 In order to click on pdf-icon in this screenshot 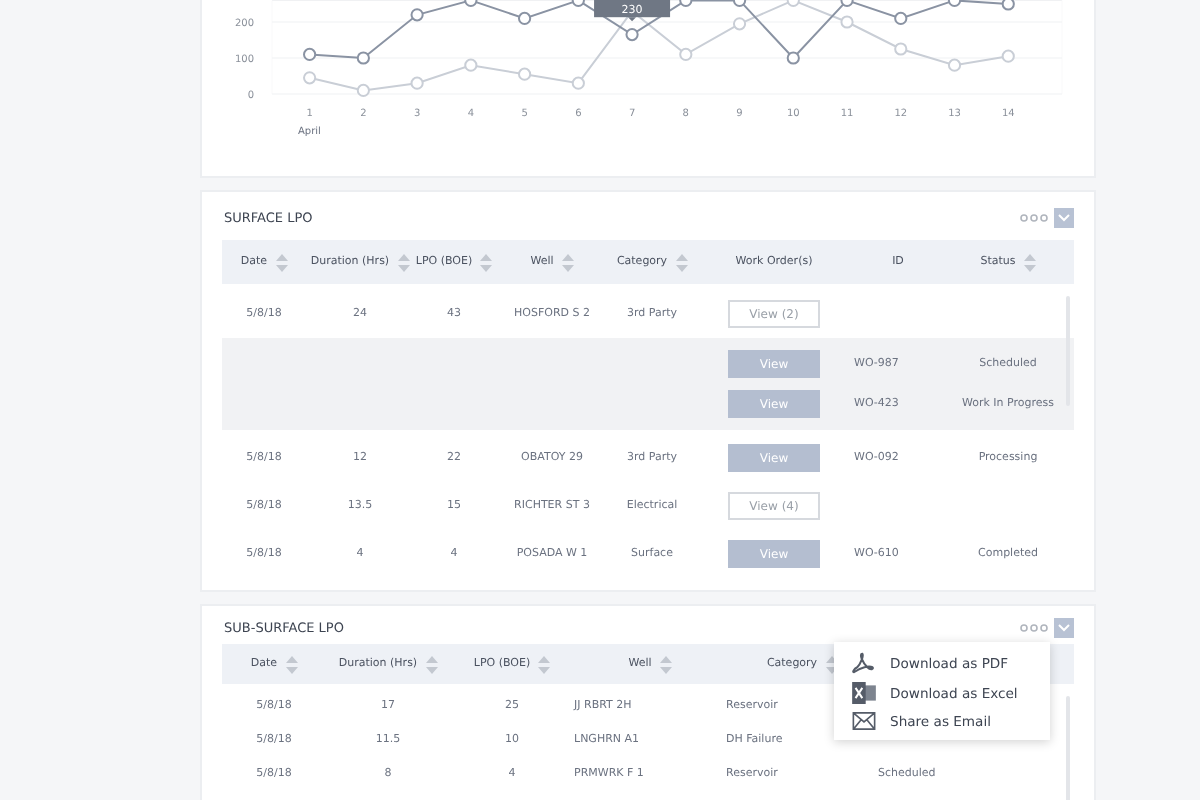, I will do `click(864, 663)`.